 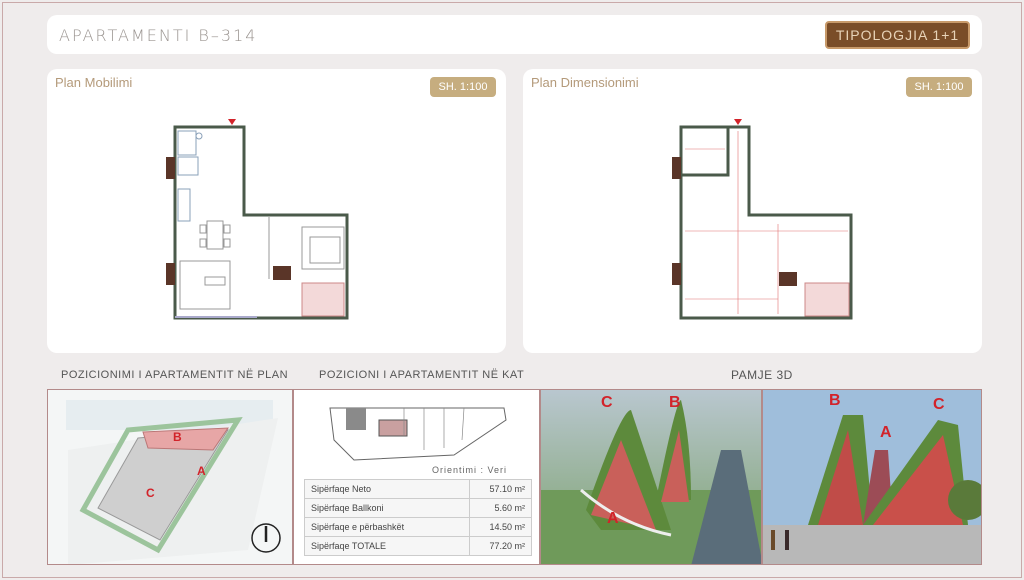 What do you see at coordinates (175, 375) in the screenshot?
I see `position-plan-heading: POZICIONIMI I APARTAMENTIT NË PLAN` at bounding box center [175, 375].